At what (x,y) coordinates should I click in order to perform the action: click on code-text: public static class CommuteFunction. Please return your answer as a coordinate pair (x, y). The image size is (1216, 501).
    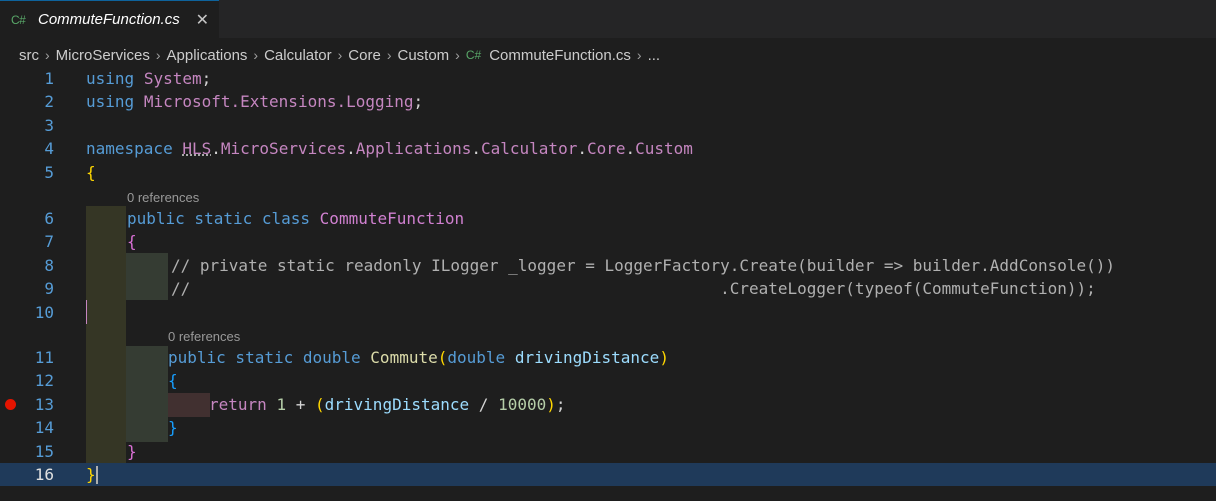
    Looking at the image, I should click on (296, 218).